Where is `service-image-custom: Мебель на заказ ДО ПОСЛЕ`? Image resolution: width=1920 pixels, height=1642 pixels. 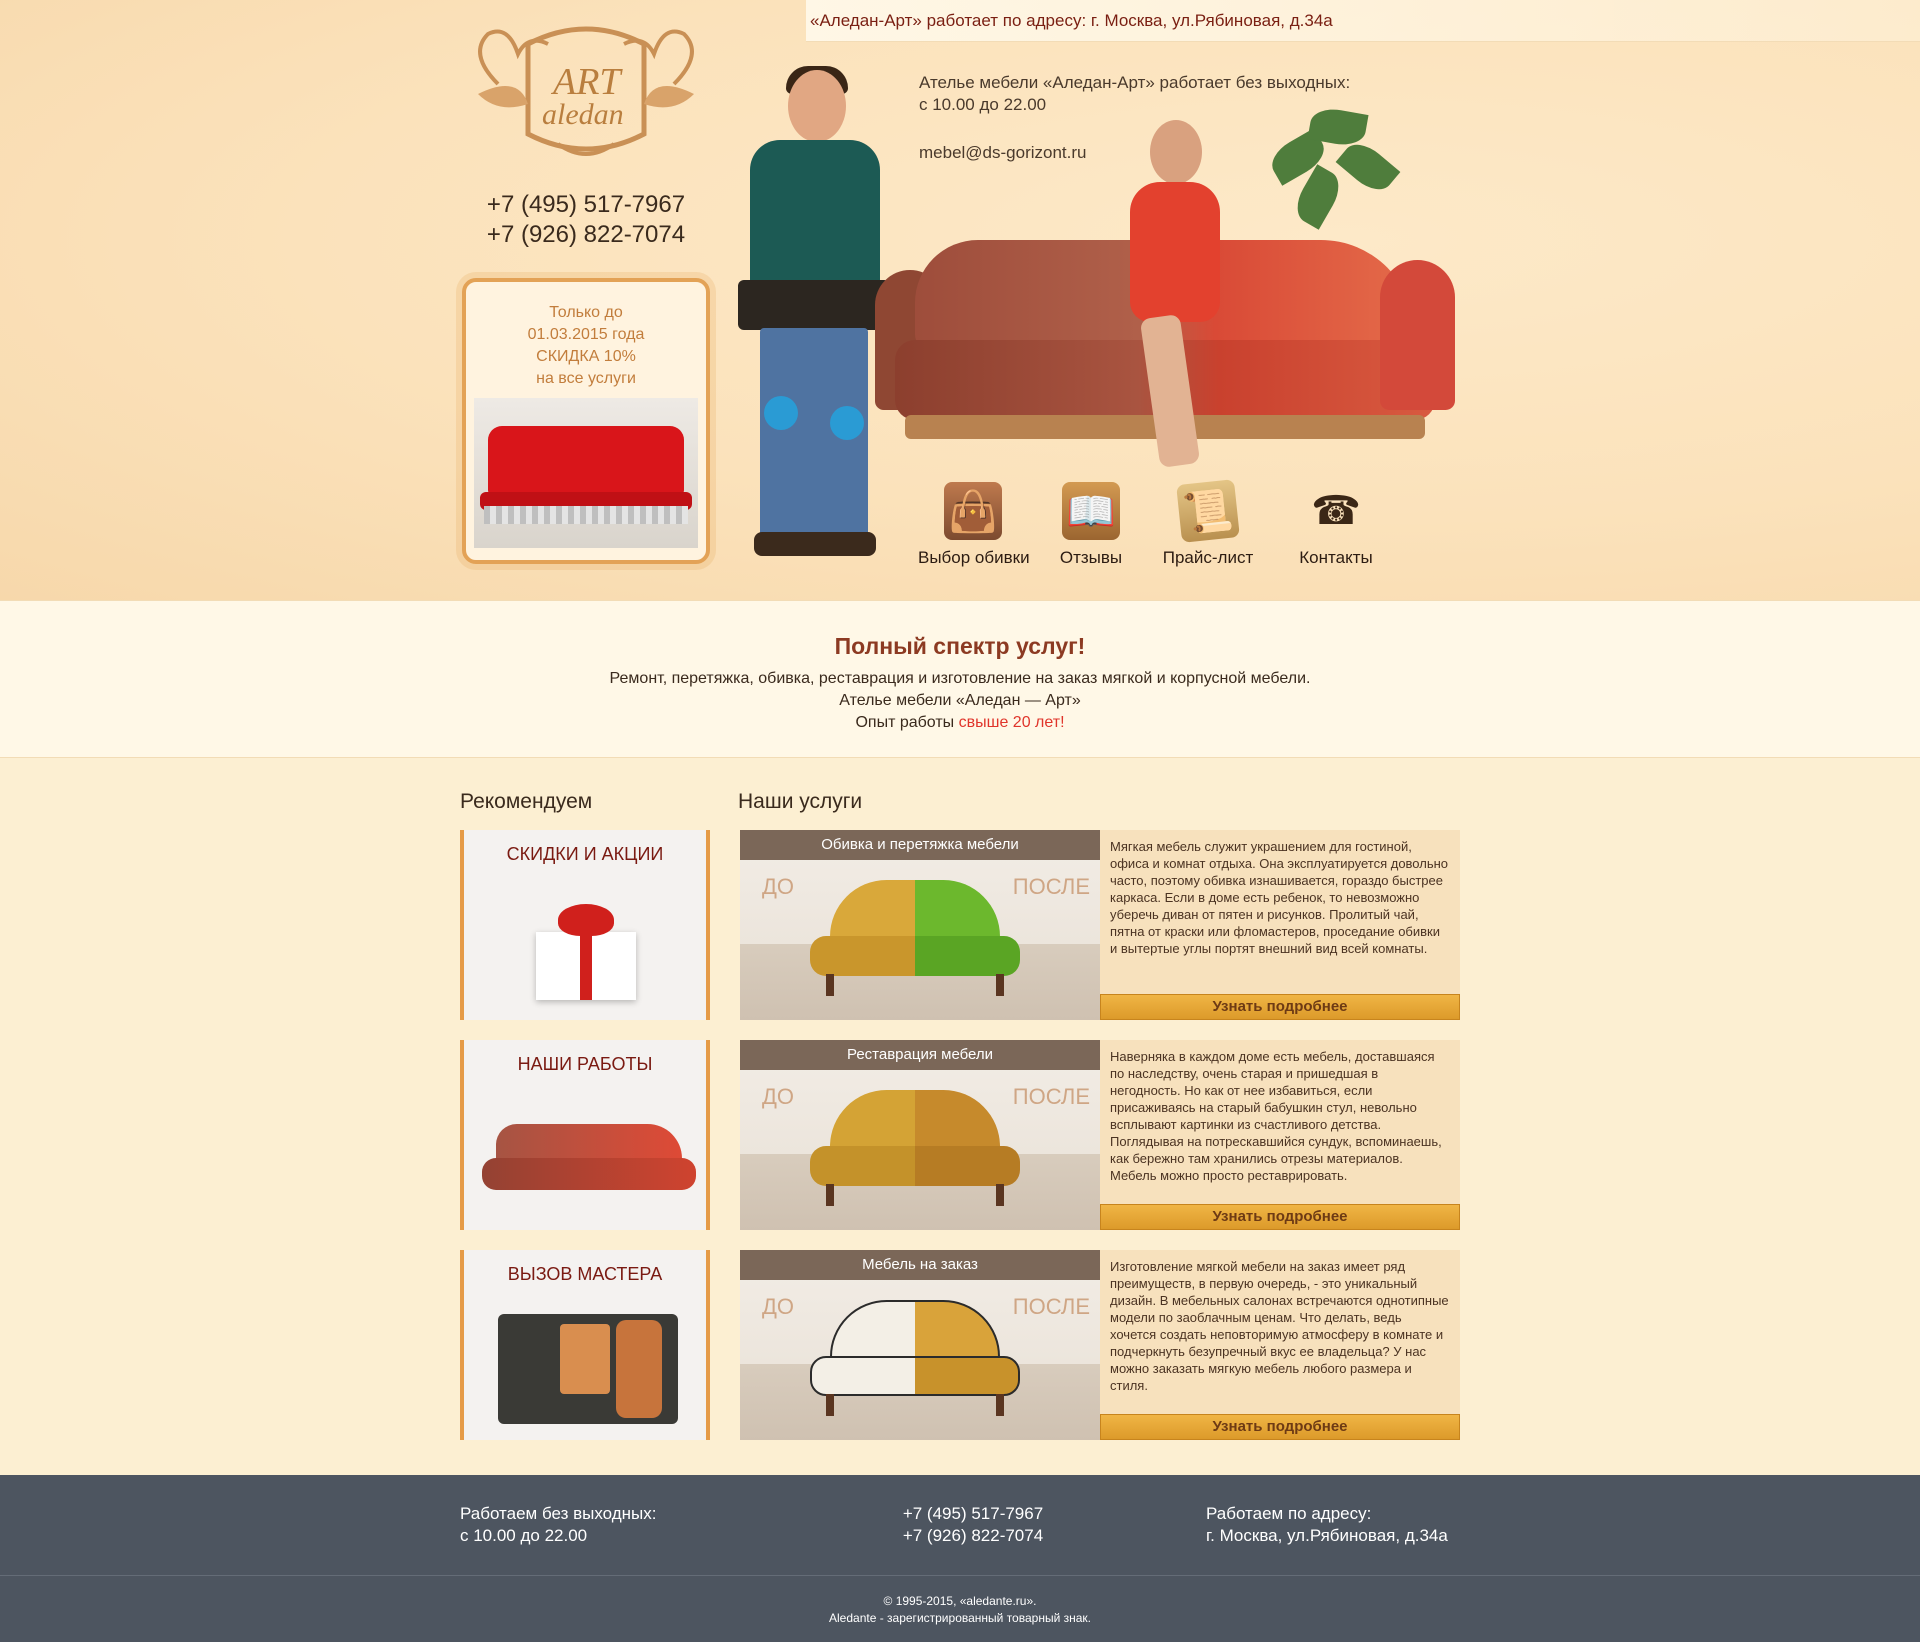
service-image-custom: Мебель на заказ ДО ПОСЛЕ is located at coordinates (920, 1345).